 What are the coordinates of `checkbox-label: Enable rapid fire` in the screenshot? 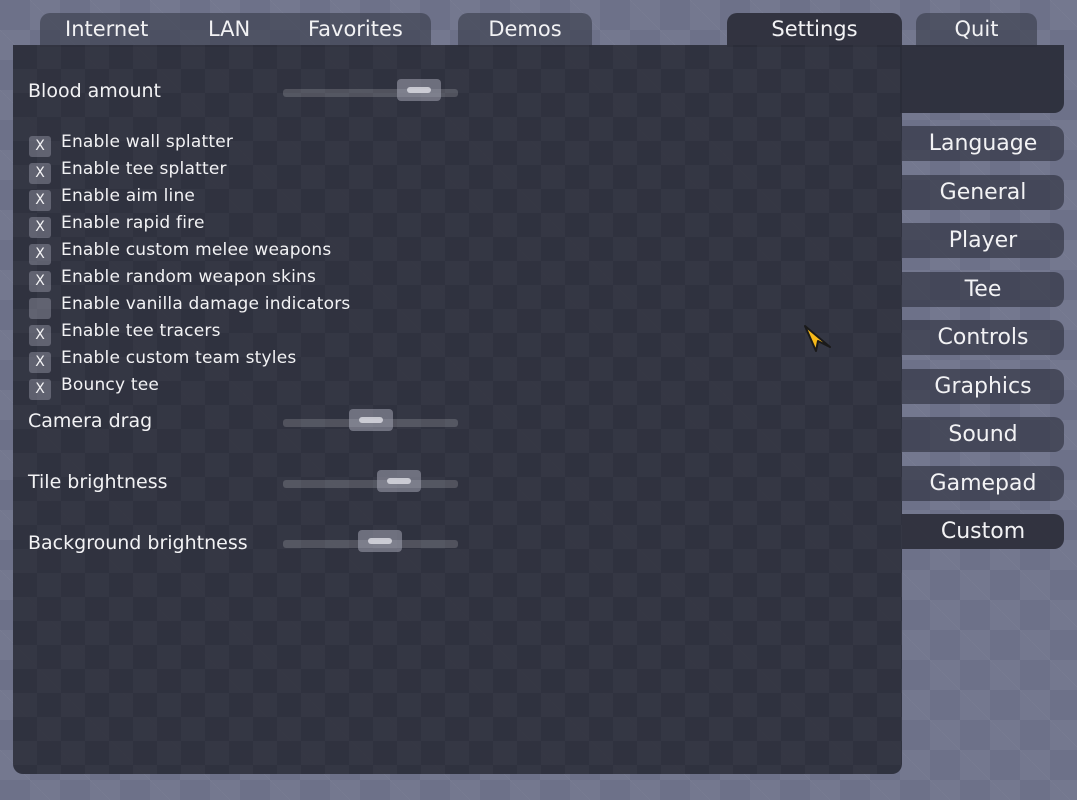 It's located at (133, 223).